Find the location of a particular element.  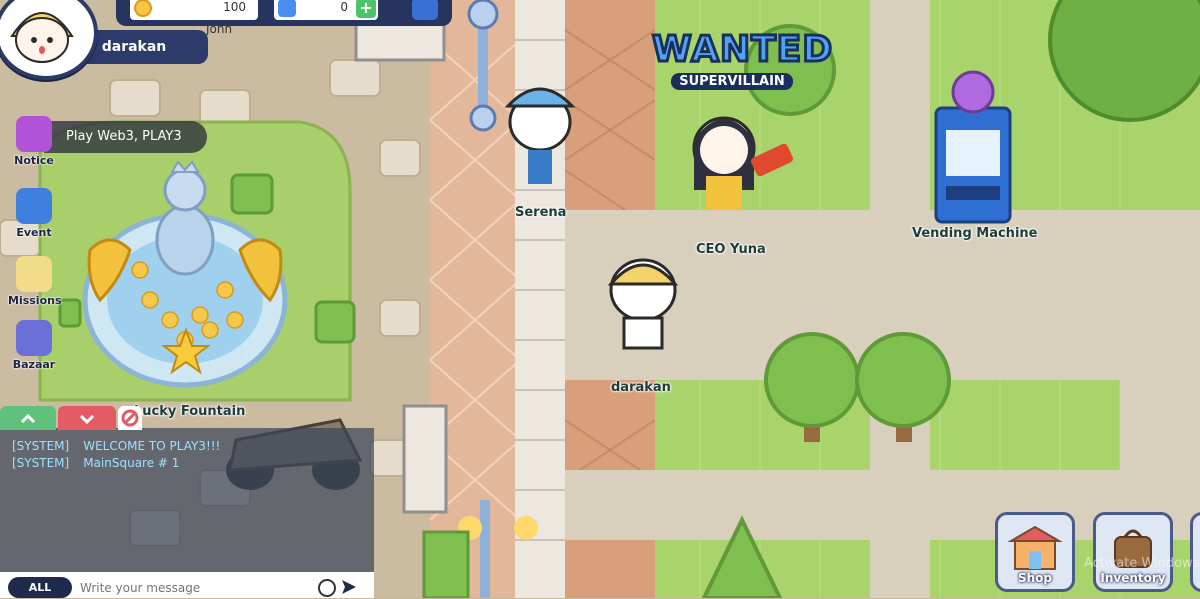

shop-icon is located at coordinates (1035, 547).